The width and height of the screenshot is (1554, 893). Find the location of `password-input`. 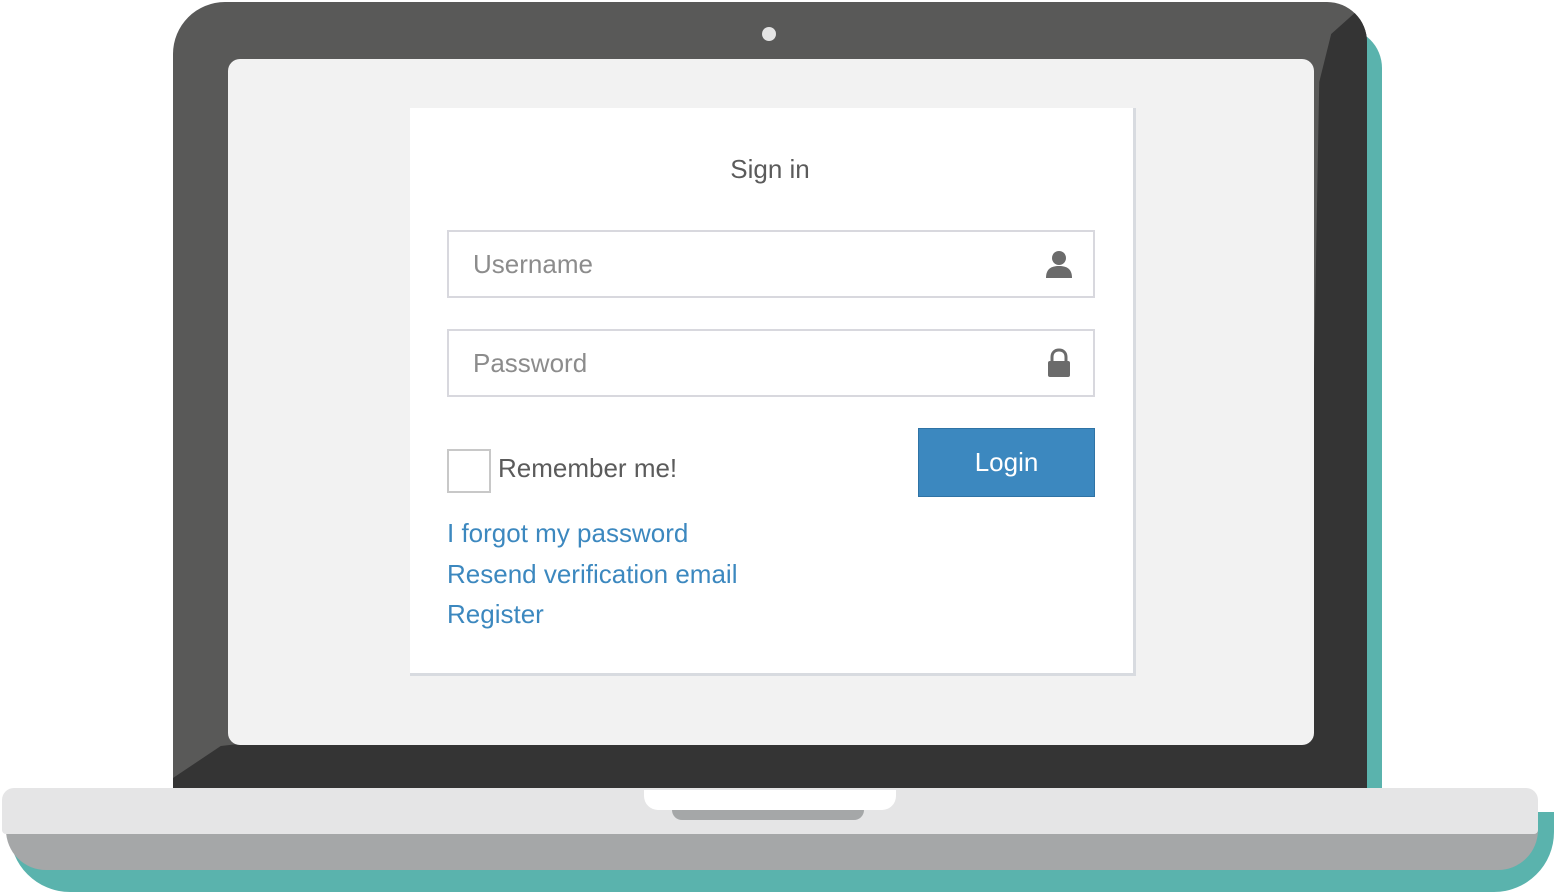

password-input is located at coordinates (751, 363).